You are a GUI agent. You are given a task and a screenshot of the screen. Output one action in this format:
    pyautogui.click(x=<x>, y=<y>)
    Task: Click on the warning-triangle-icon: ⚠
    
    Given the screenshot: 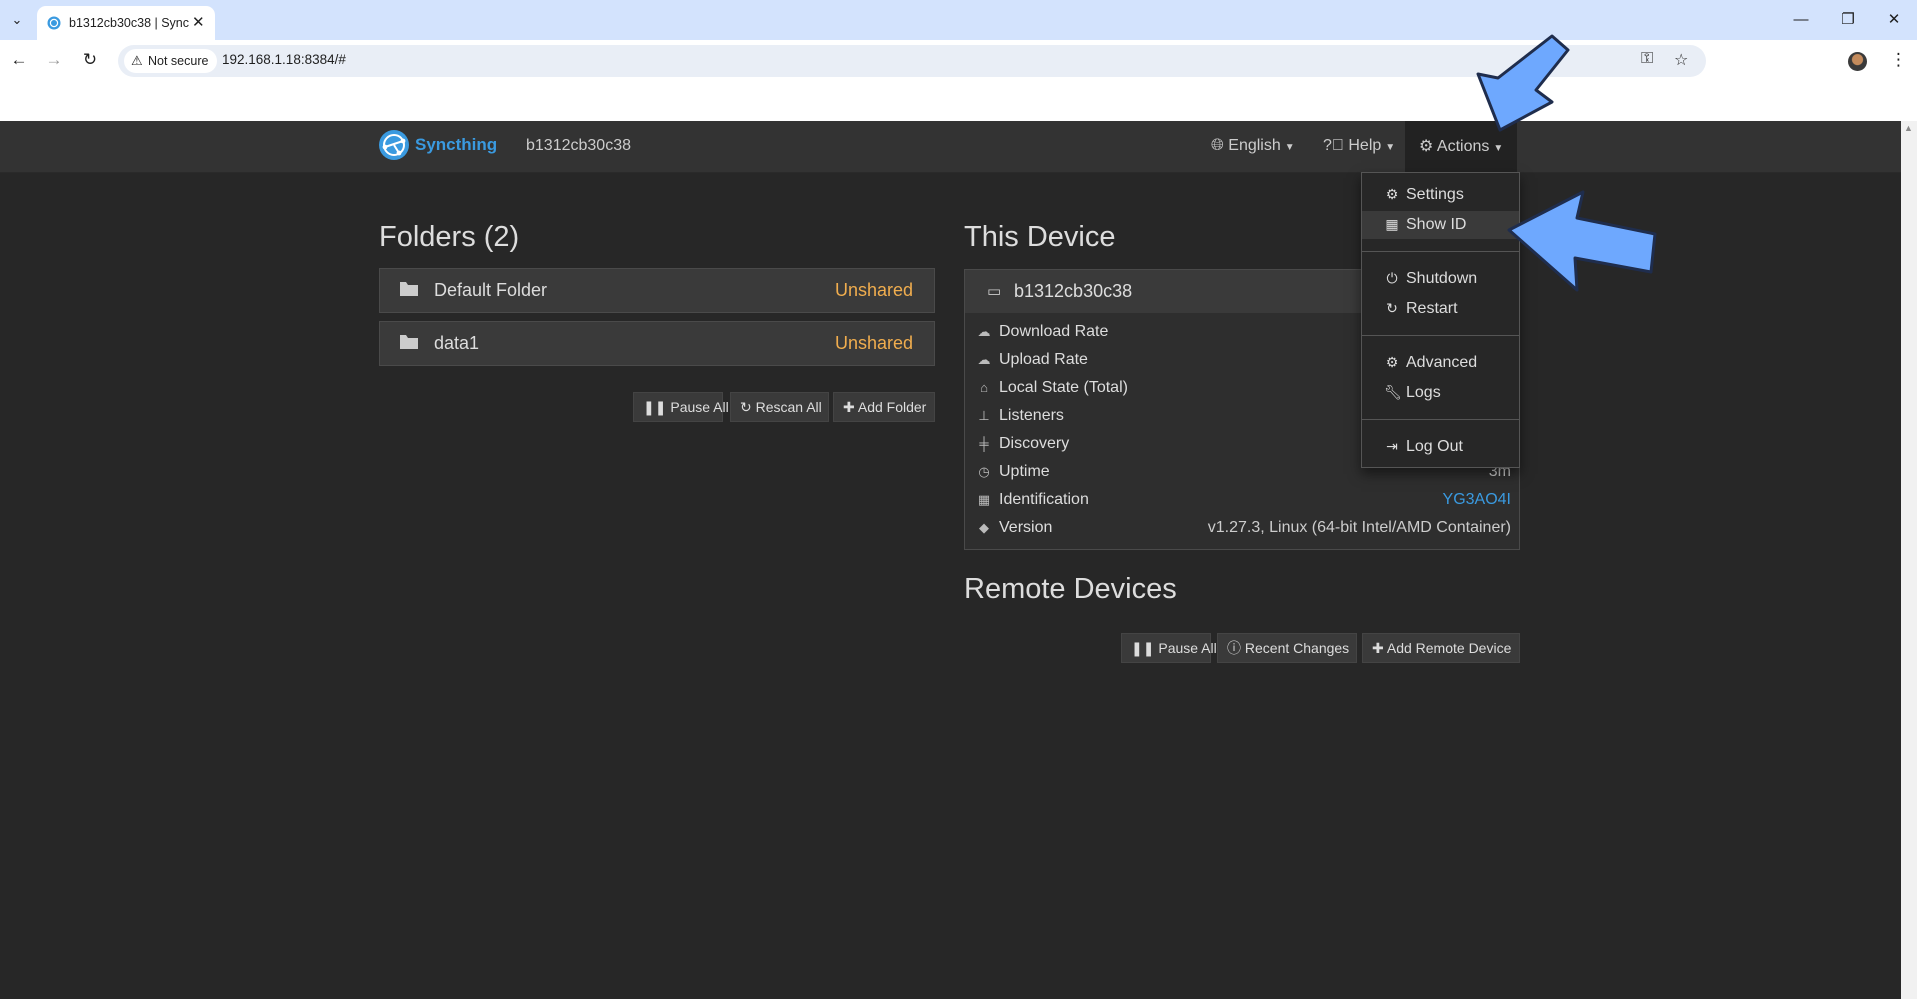 What is the action you would take?
    pyautogui.click(x=137, y=60)
    